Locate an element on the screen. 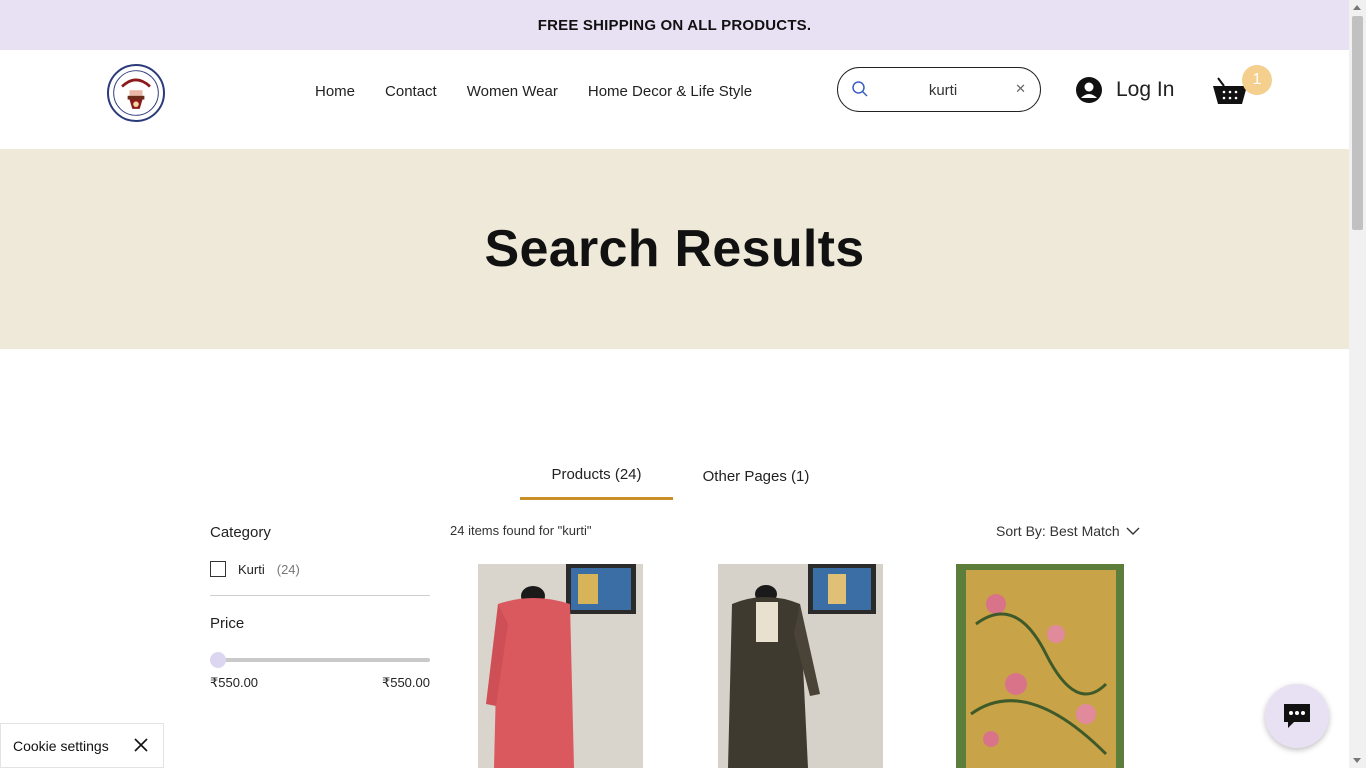 This screenshot has width=1366, height=768. product-image-mustard-fabric is located at coordinates (1040, 666).